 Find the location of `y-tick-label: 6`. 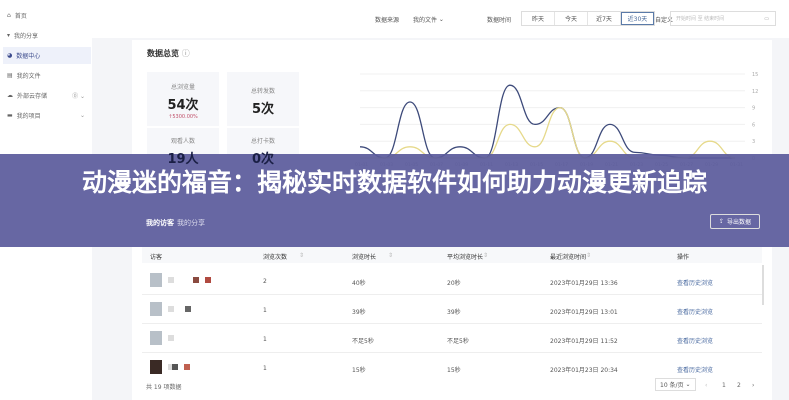

y-tick-label: 6 is located at coordinates (753, 125).